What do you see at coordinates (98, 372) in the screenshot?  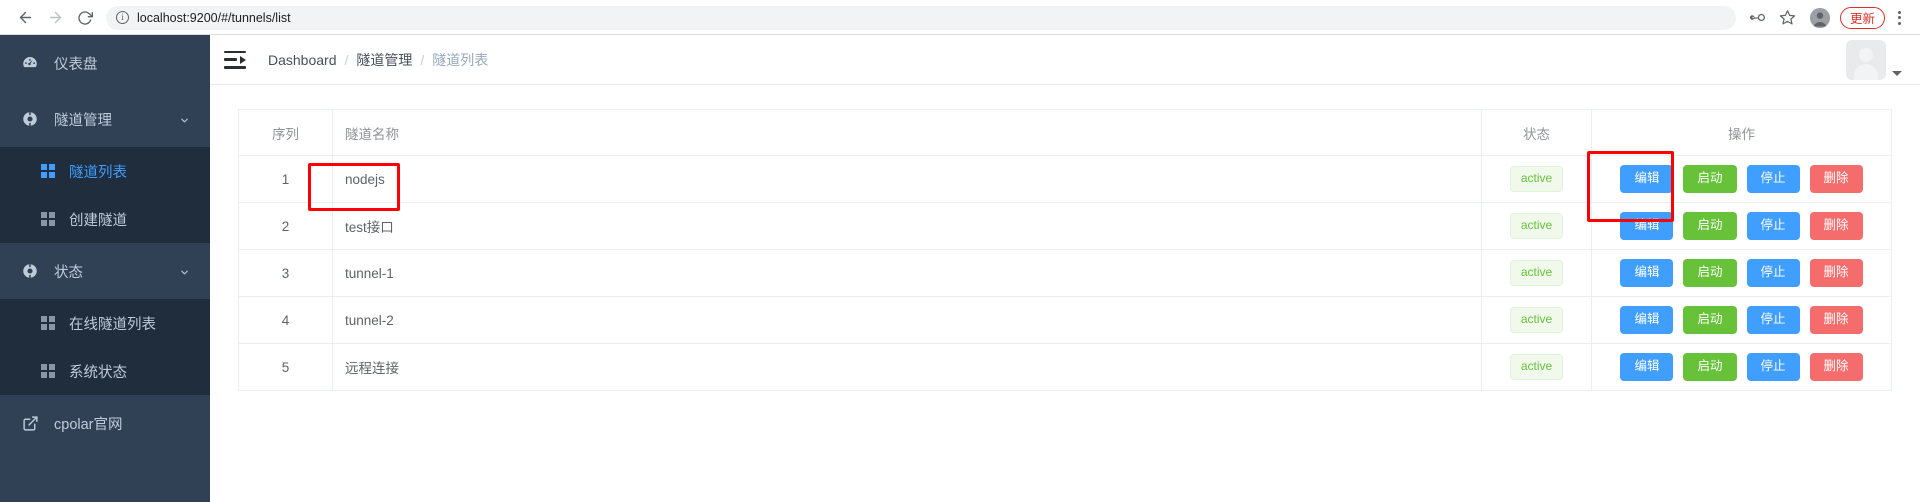 I see `sidebar-item-label: 系统状态` at bounding box center [98, 372].